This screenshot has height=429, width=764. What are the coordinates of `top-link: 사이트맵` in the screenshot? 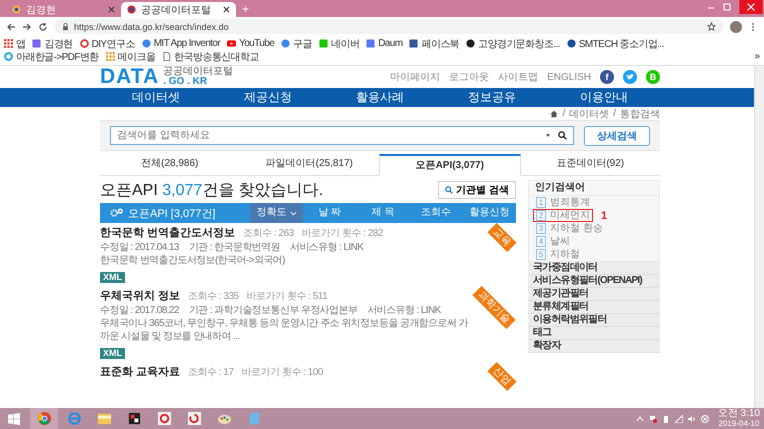 It's located at (518, 77).